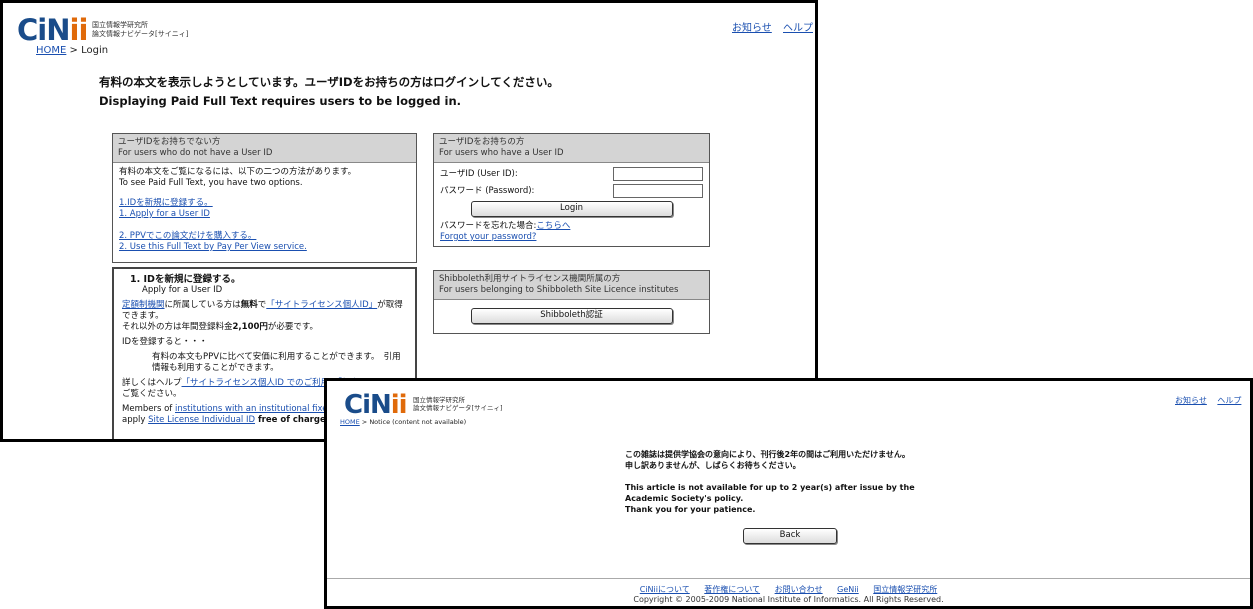  Describe the element at coordinates (790, 536) in the screenshot. I see `back-button: Back` at that location.